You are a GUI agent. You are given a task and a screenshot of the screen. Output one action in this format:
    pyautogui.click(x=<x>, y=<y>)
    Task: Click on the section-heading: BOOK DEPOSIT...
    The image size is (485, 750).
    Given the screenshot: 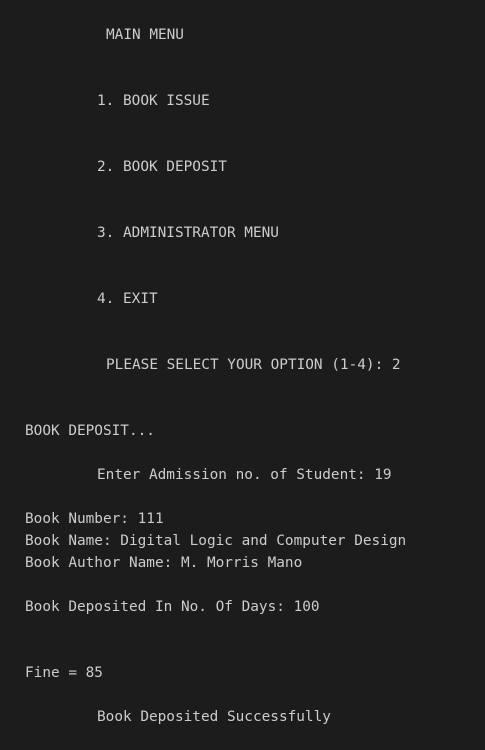 What is the action you would take?
    pyautogui.click(x=90, y=431)
    